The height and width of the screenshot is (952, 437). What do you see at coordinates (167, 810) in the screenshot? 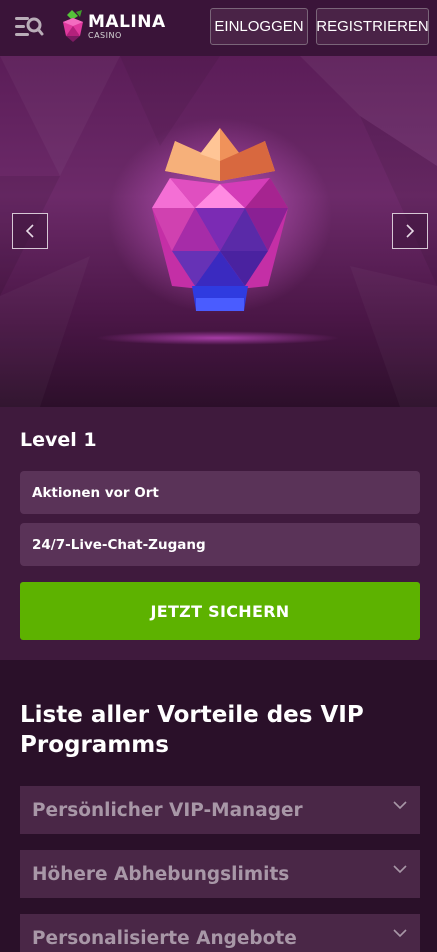
I see `accordion-label: Persönlicher VIP-Manager` at bounding box center [167, 810].